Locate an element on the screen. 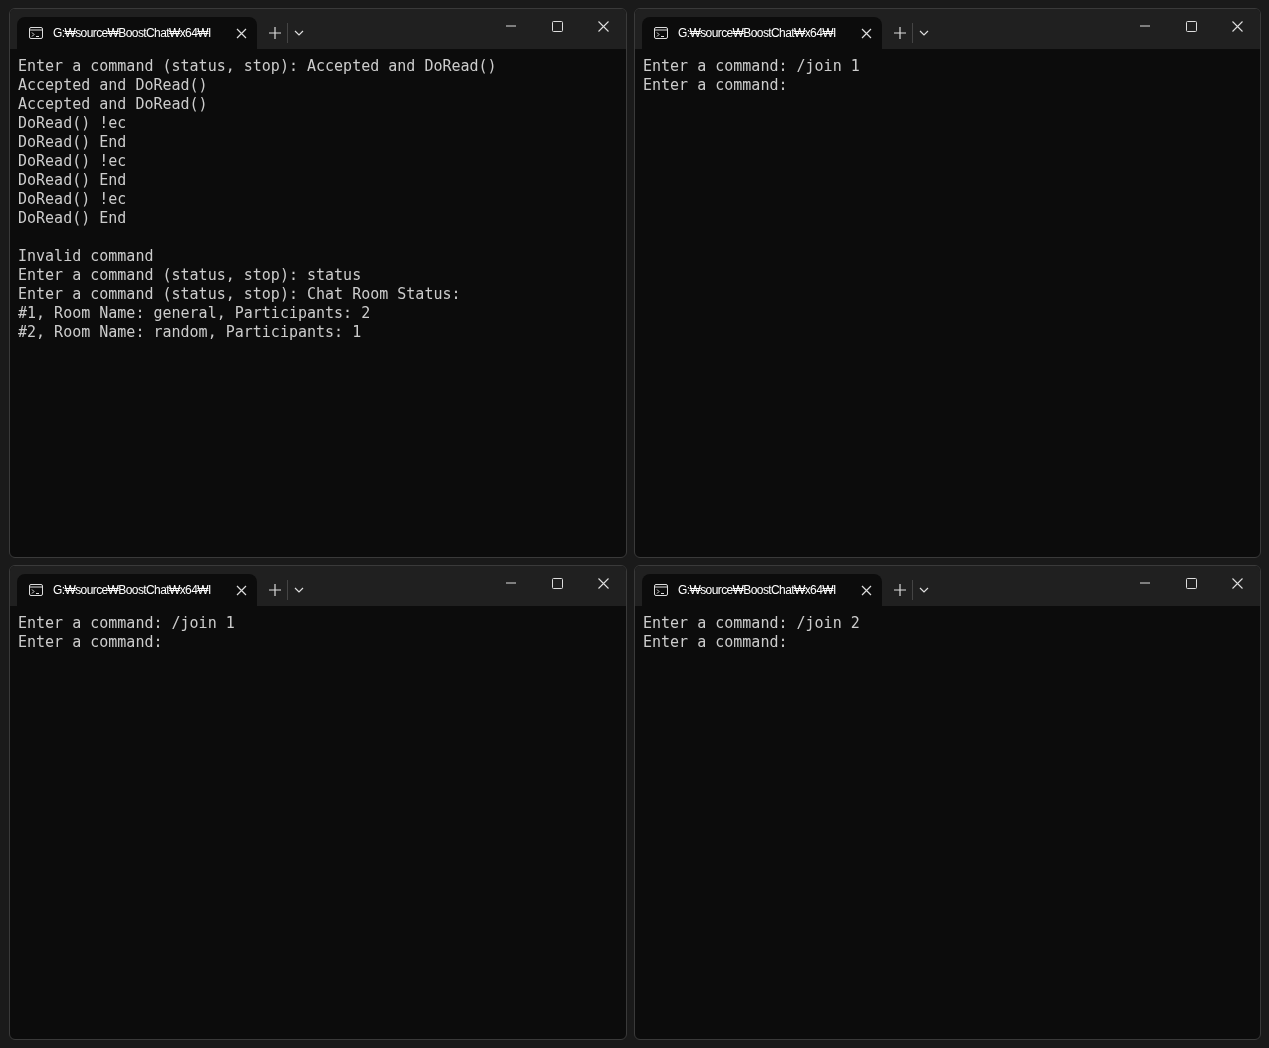 This screenshot has height=1048, width=1269. console-line: #2, Room Name: random, Participants: 1 is located at coordinates (190, 332).